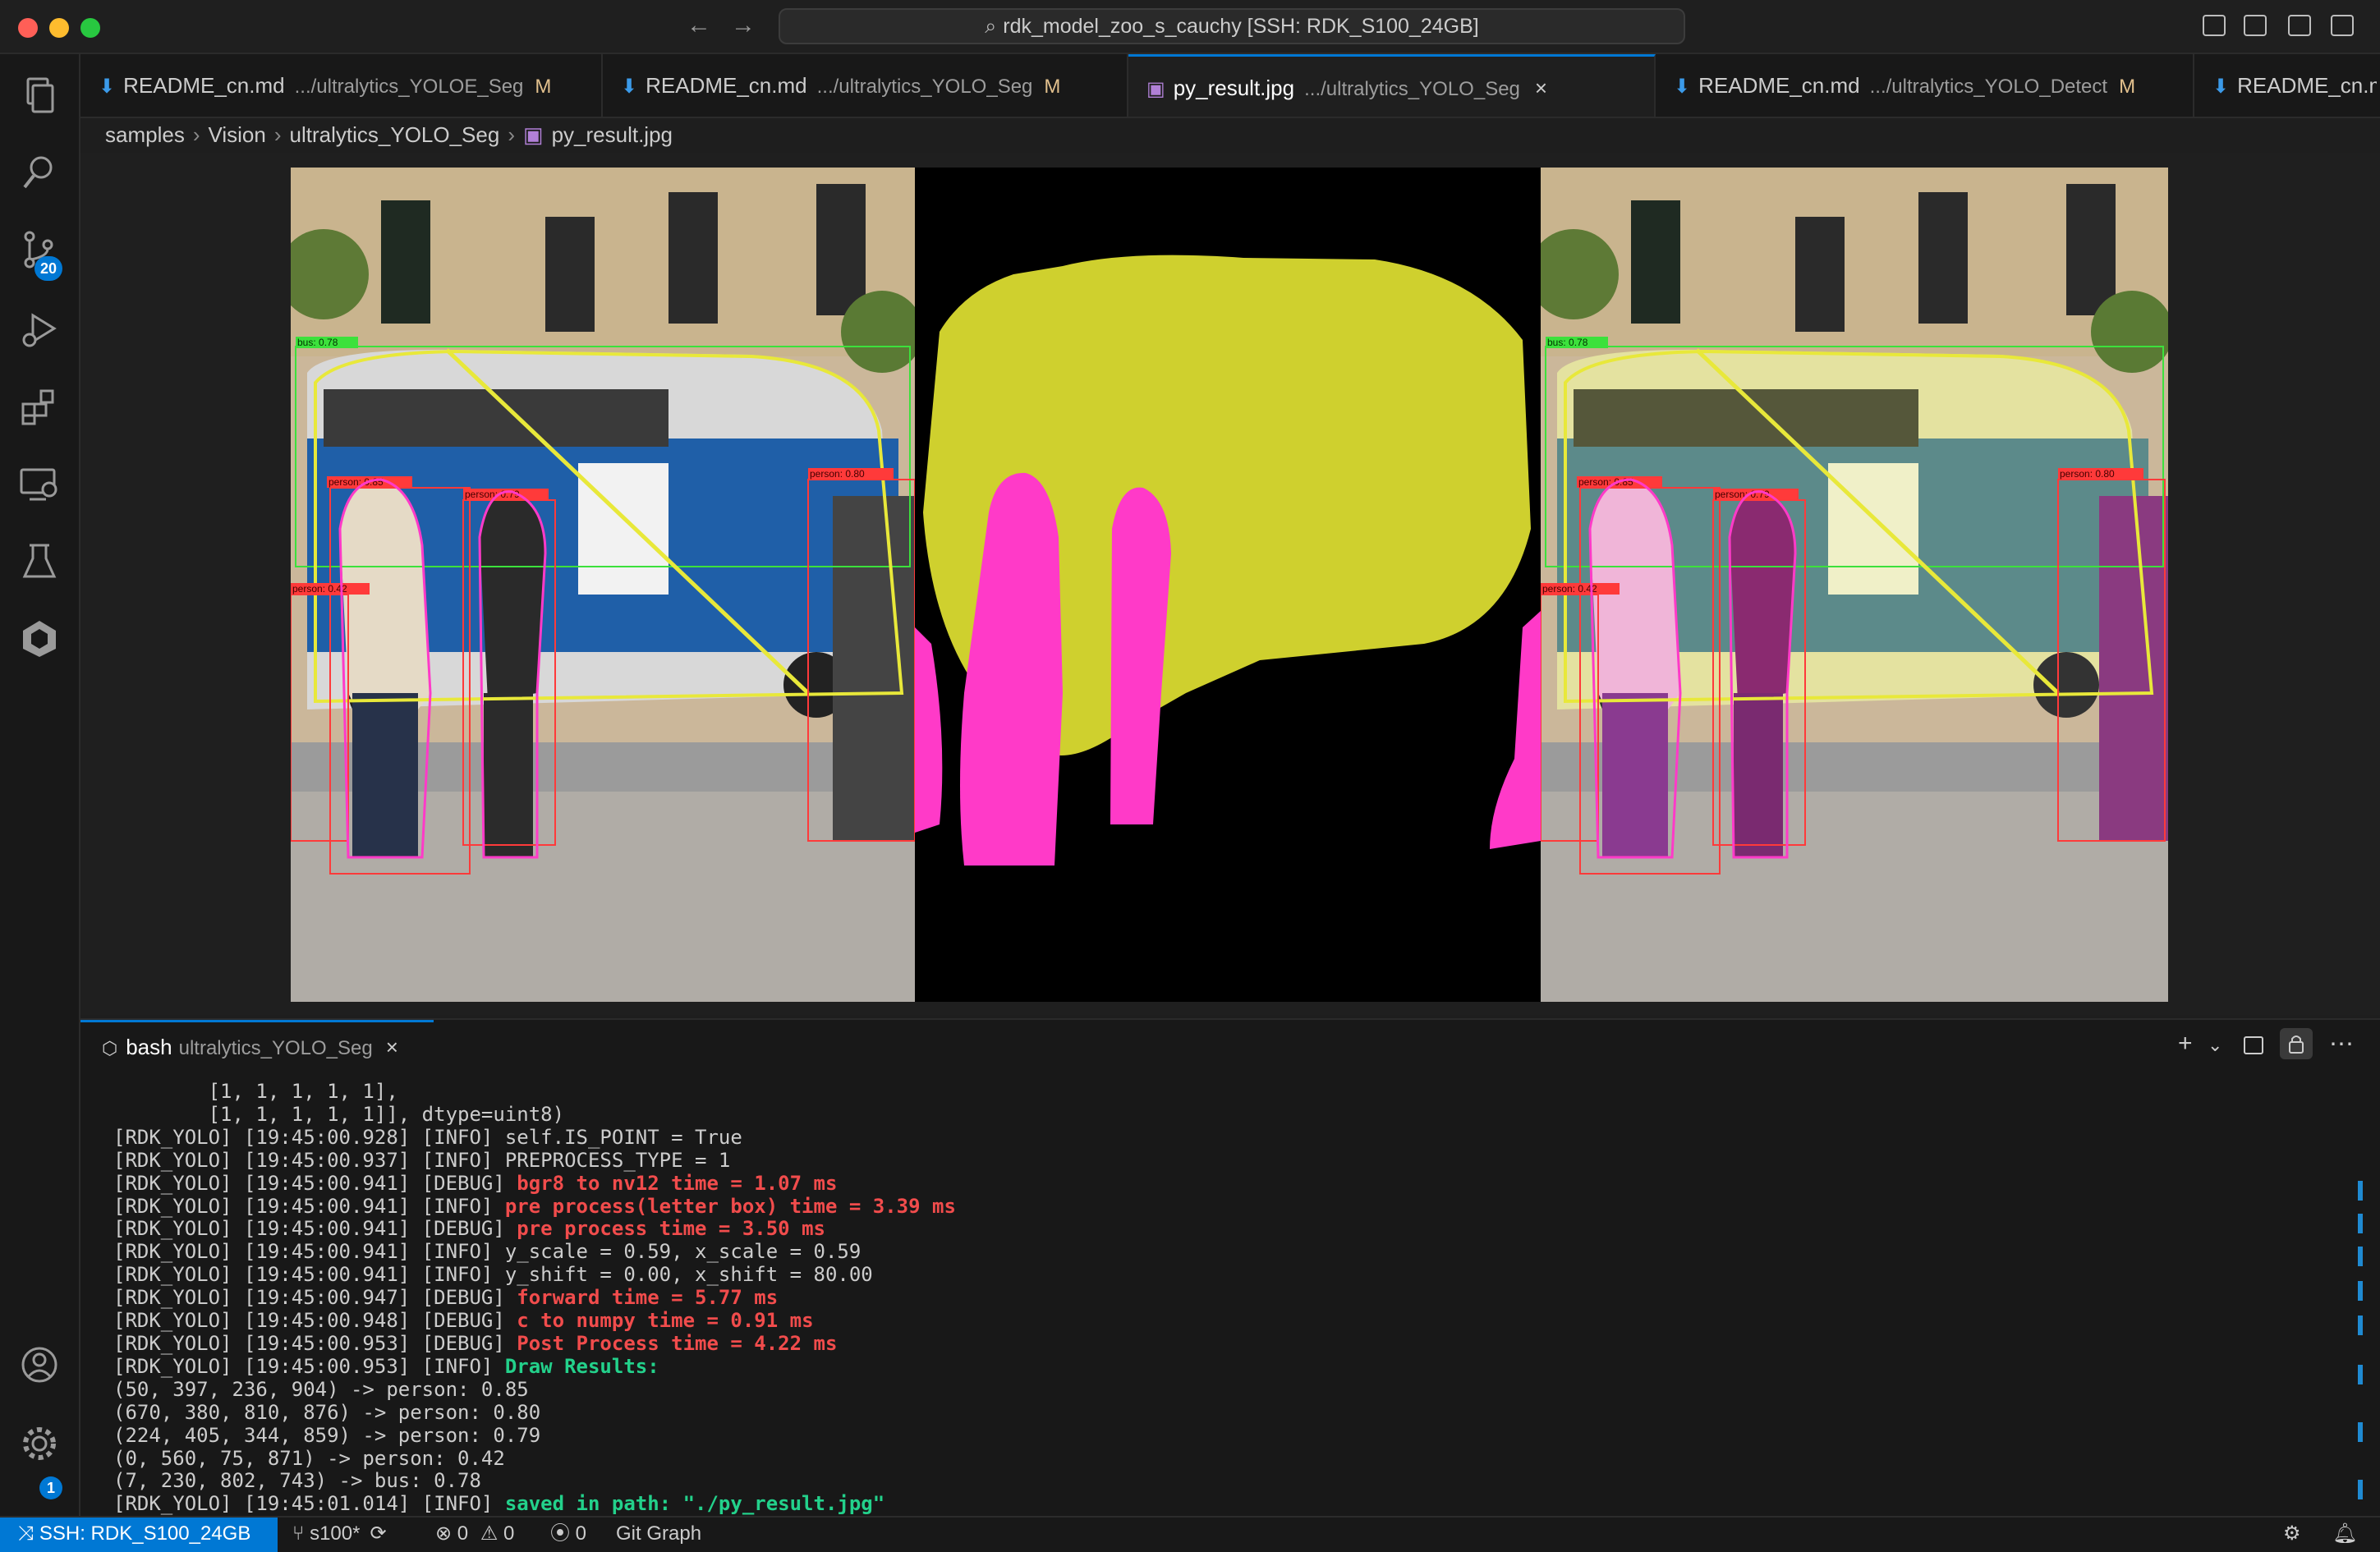 This screenshot has width=2380, height=1552. I want to click on terminal-line: (0, 560, 75, 871) -> person: 0.42, so click(309, 1458).